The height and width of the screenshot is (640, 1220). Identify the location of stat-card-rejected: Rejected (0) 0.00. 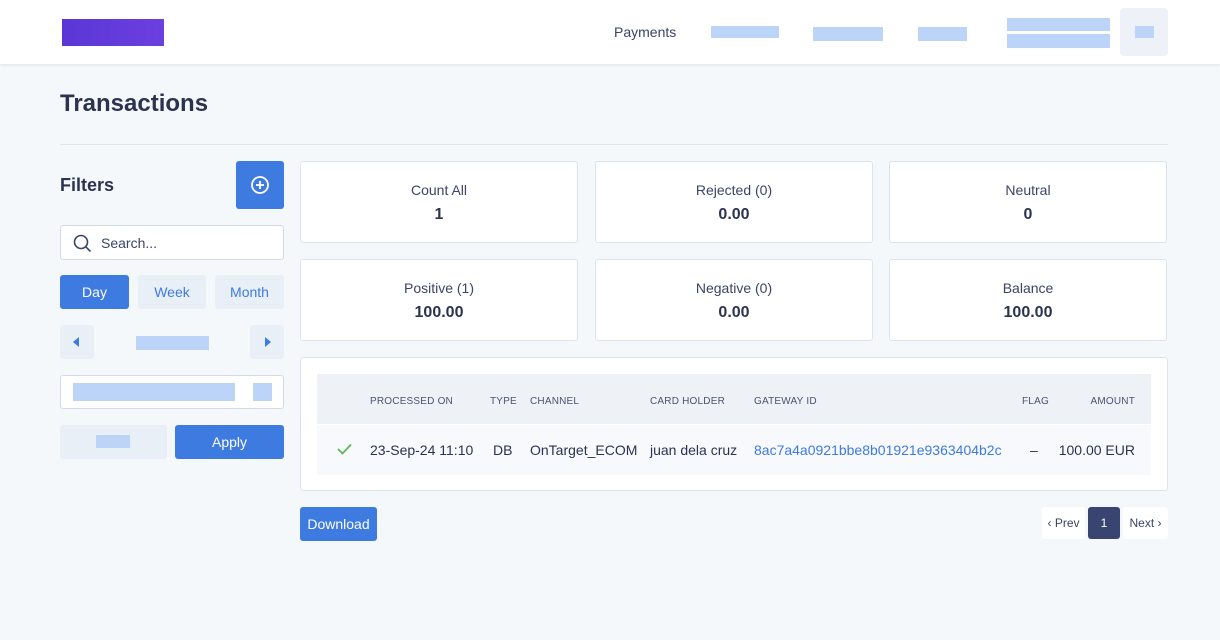
(734, 202).